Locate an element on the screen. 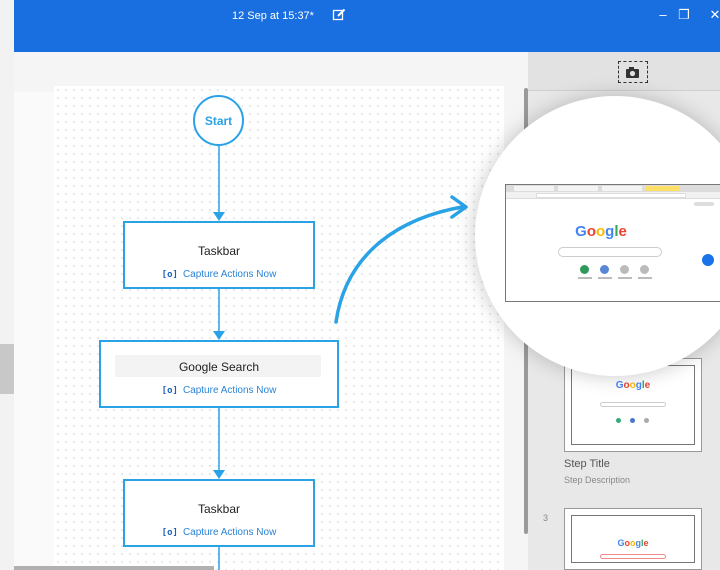  title-bar: 12 Sep at 15:37* – ❐ ✕ is located at coordinates (367, 26).